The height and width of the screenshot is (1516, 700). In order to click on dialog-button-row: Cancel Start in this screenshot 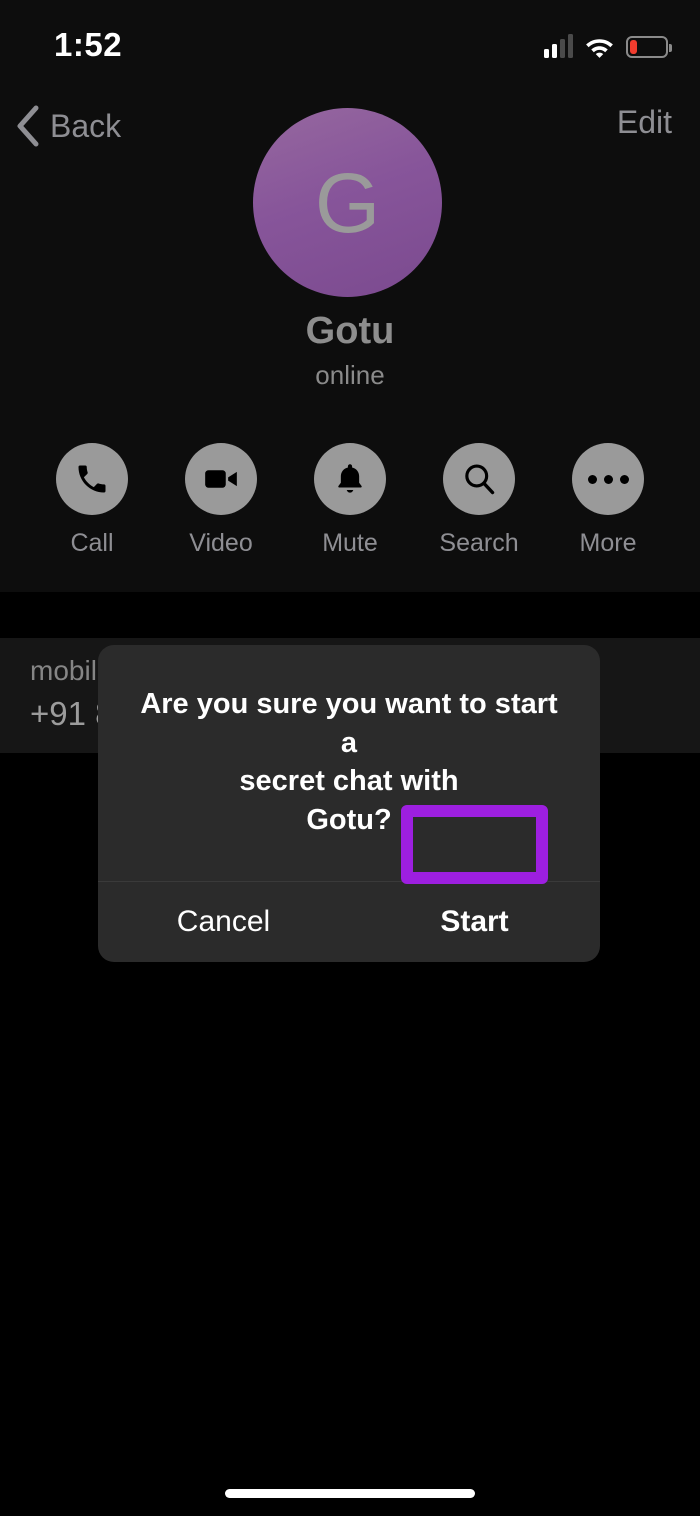, I will do `click(349, 922)`.